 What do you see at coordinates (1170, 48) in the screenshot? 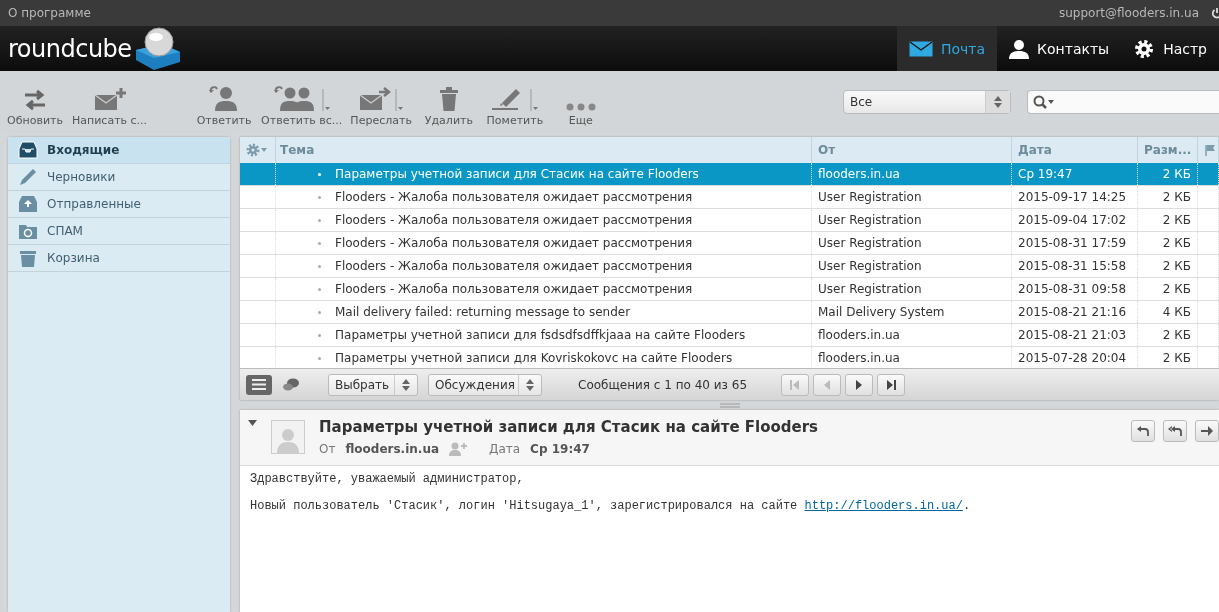
I see `nav-tab: Настр` at bounding box center [1170, 48].